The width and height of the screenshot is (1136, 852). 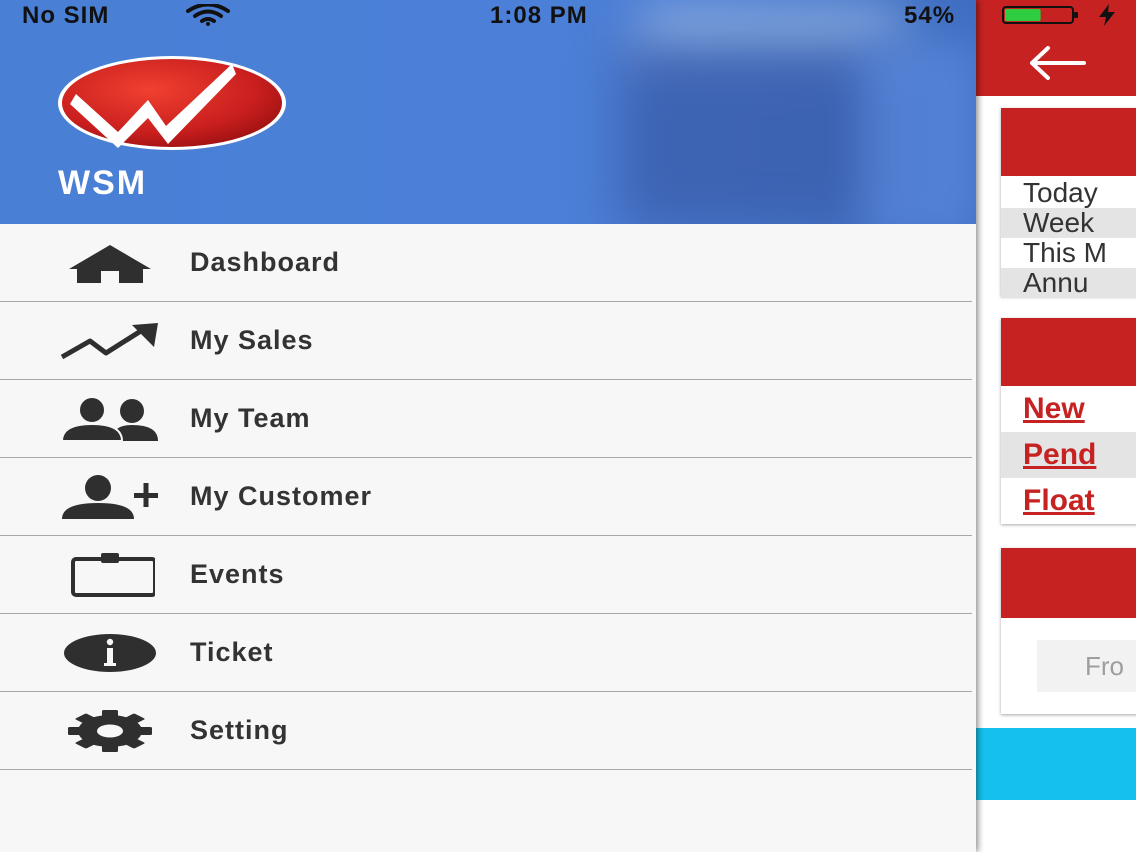 I want to click on menu-item-setting: Setting, so click(x=486, y=731).